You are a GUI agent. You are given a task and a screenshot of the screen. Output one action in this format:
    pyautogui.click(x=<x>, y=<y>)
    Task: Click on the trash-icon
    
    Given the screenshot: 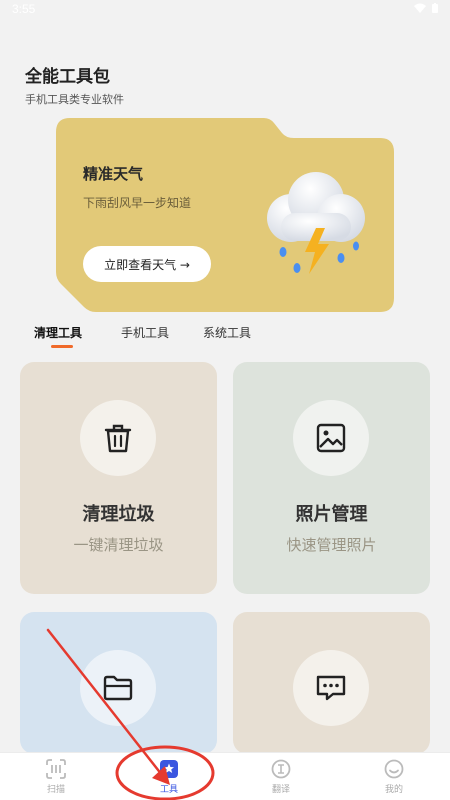 What is the action you would take?
    pyautogui.click(x=118, y=438)
    